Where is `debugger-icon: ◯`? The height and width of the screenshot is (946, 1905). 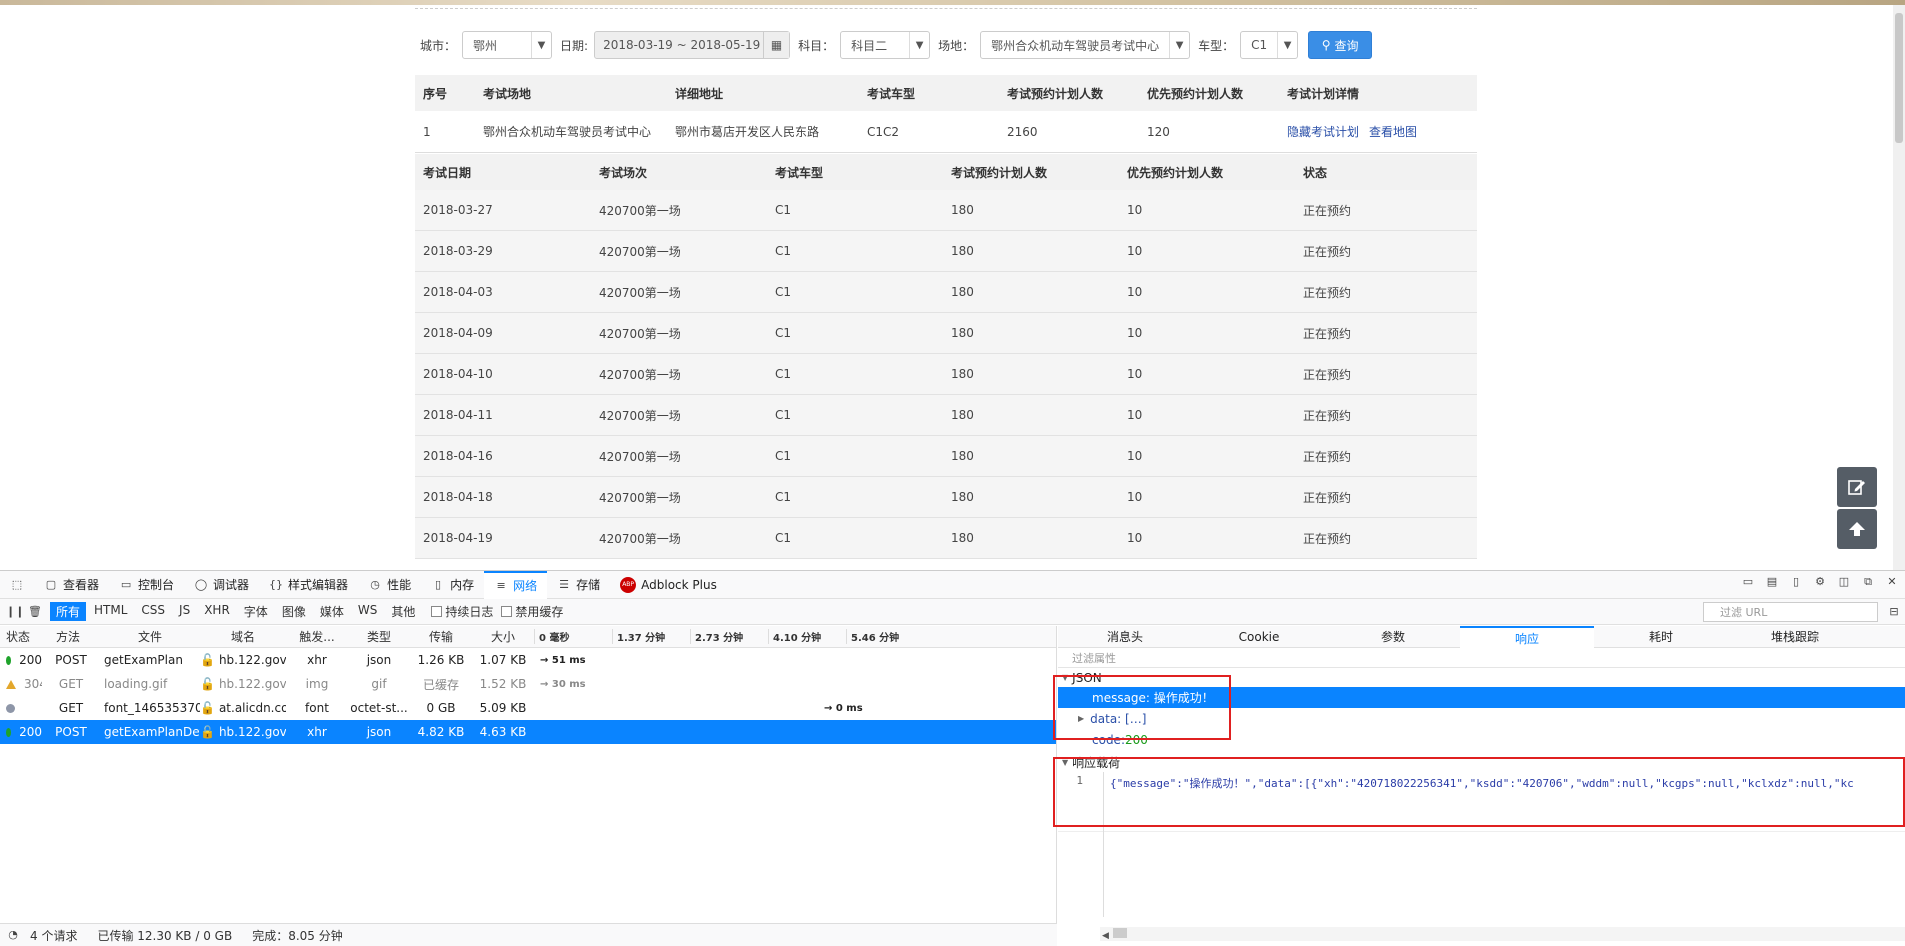 debugger-icon: ◯ is located at coordinates (201, 584).